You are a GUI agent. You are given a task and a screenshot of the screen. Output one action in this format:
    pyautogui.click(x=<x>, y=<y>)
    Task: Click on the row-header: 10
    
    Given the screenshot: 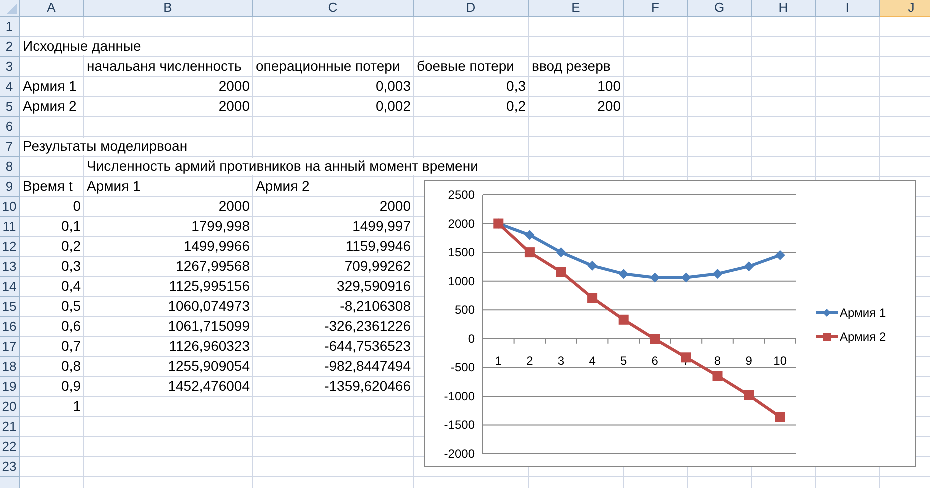 What is the action you would take?
    pyautogui.click(x=10, y=207)
    